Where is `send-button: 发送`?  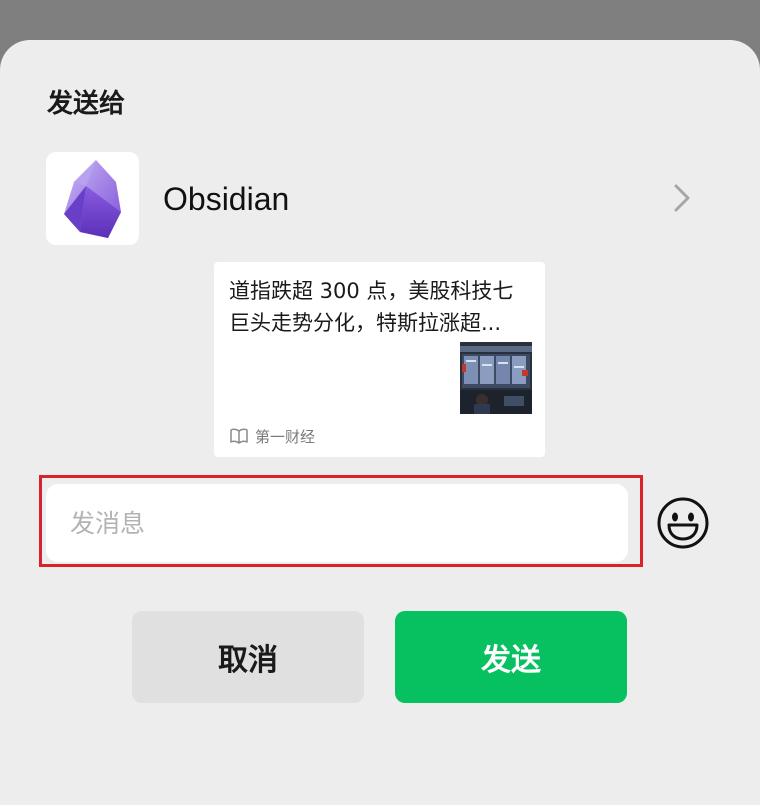 send-button: 发送 is located at coordinates (511, 657).